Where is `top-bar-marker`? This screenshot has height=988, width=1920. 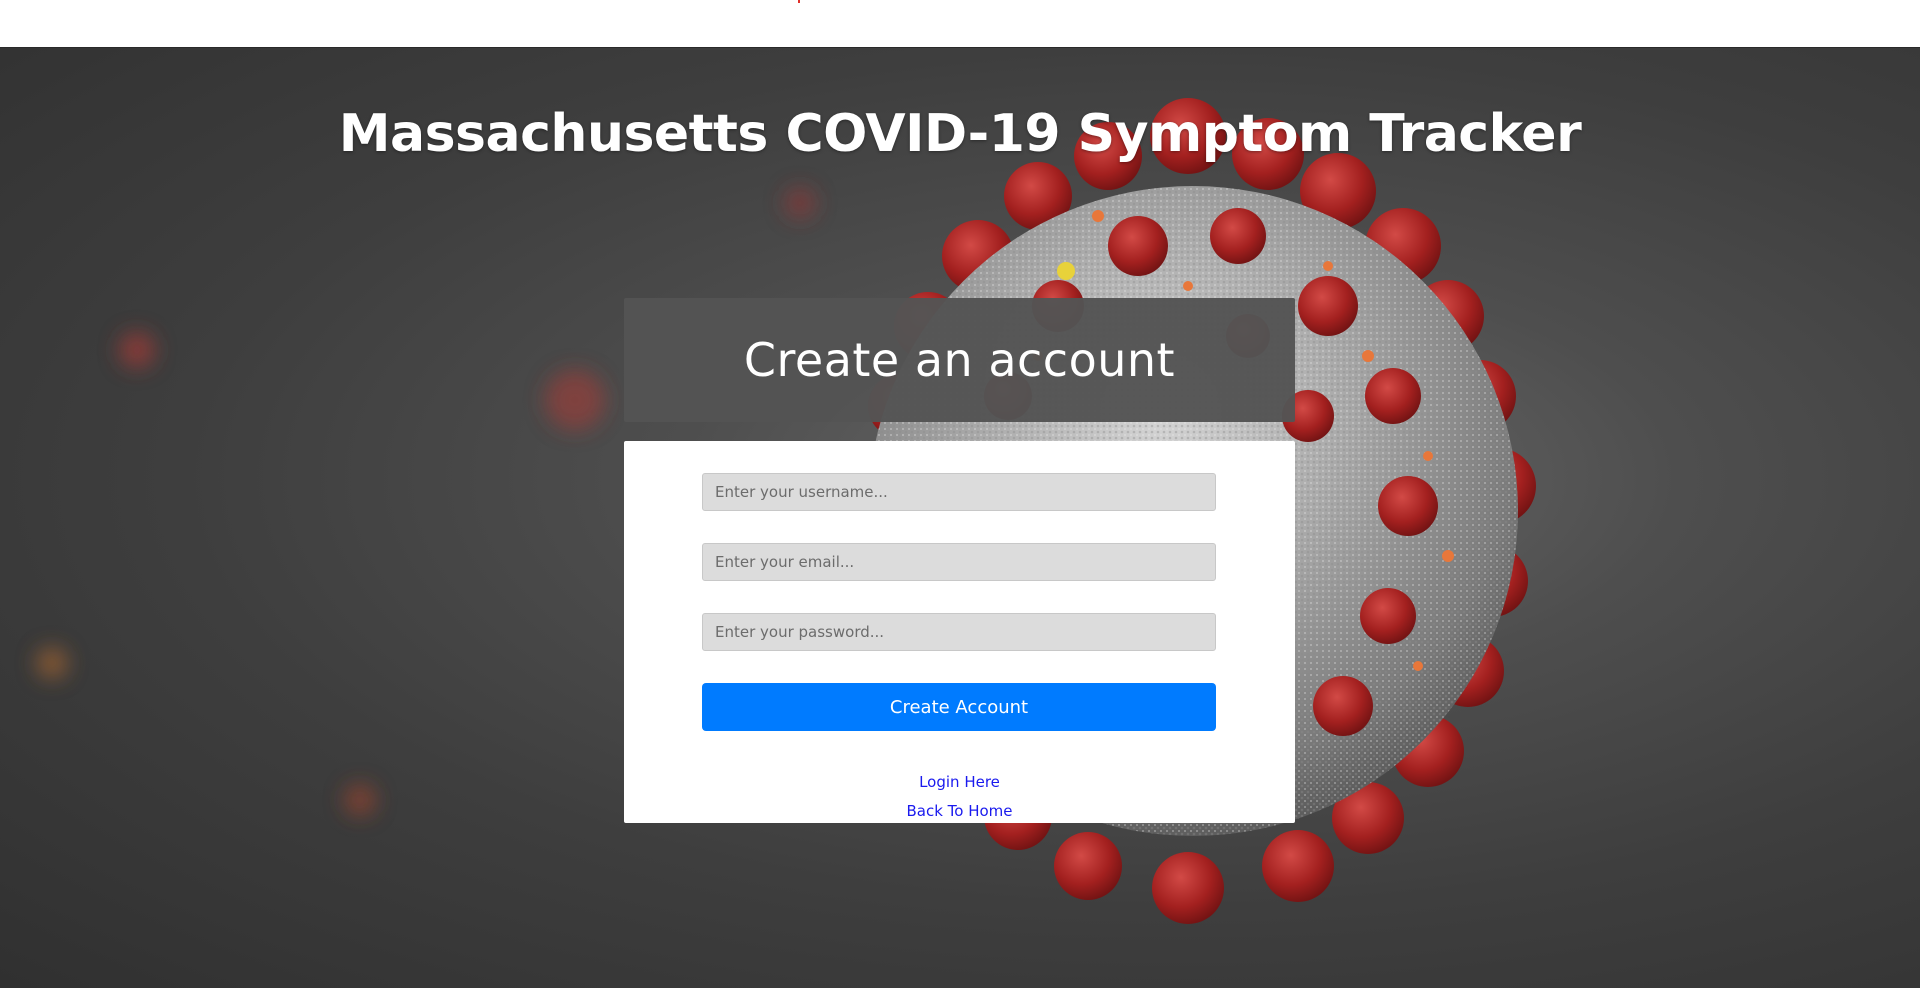 top-bar-marker is located at coordinates (799, 1).